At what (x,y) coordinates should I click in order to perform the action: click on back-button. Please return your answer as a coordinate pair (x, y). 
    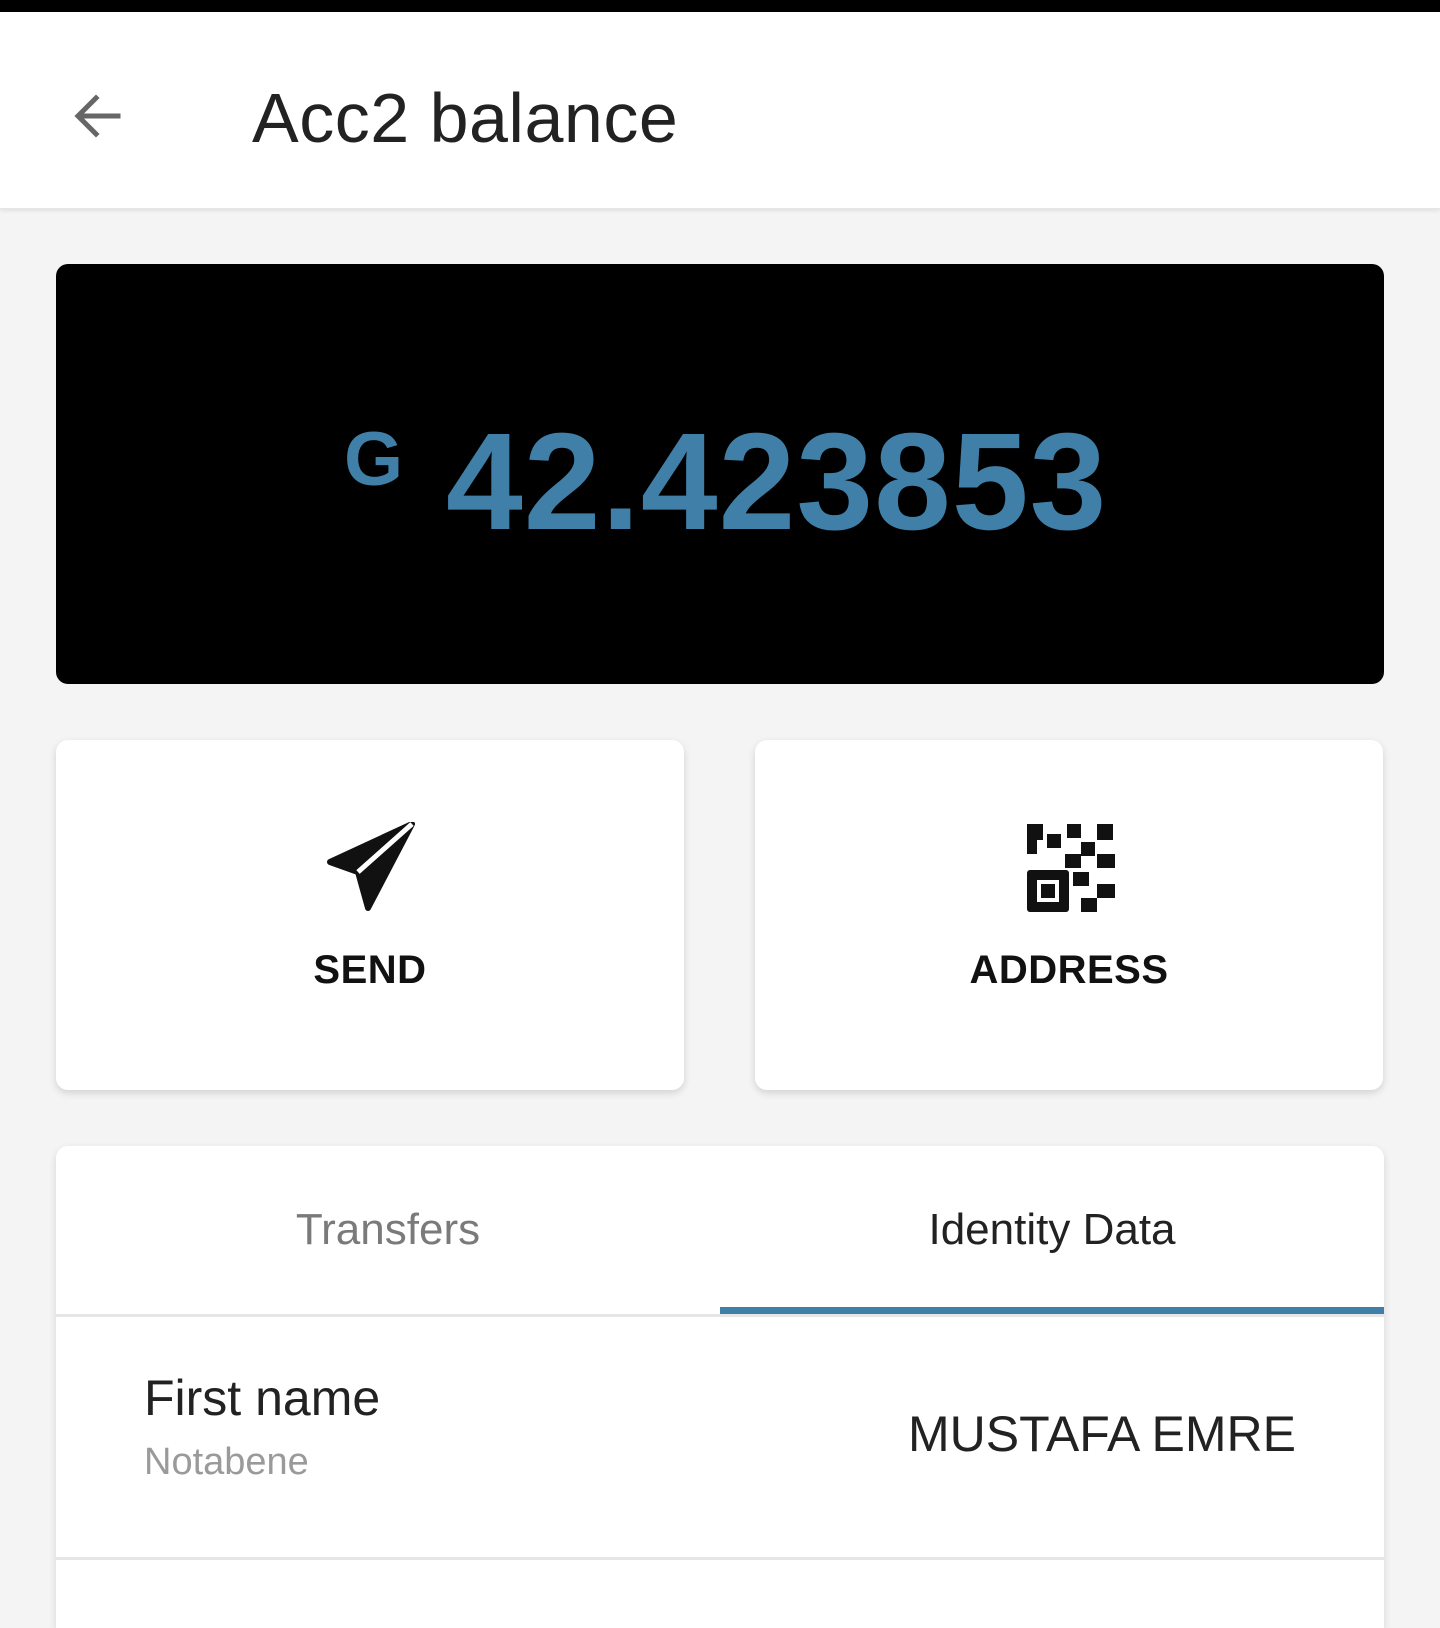
    Looking at the image, I should click on (98, 116).